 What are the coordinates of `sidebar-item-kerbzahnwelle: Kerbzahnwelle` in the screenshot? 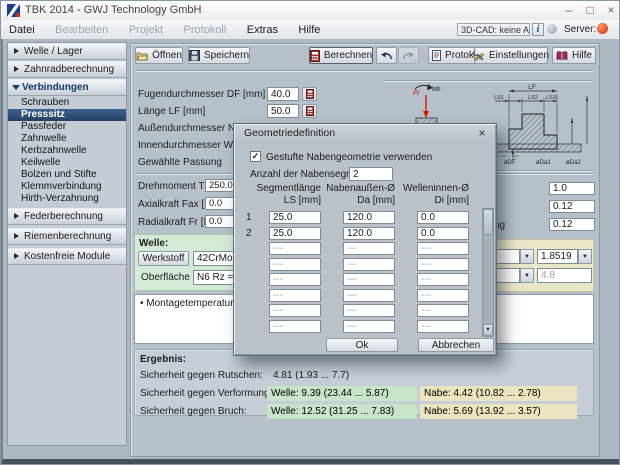 It's located at (67, 151).